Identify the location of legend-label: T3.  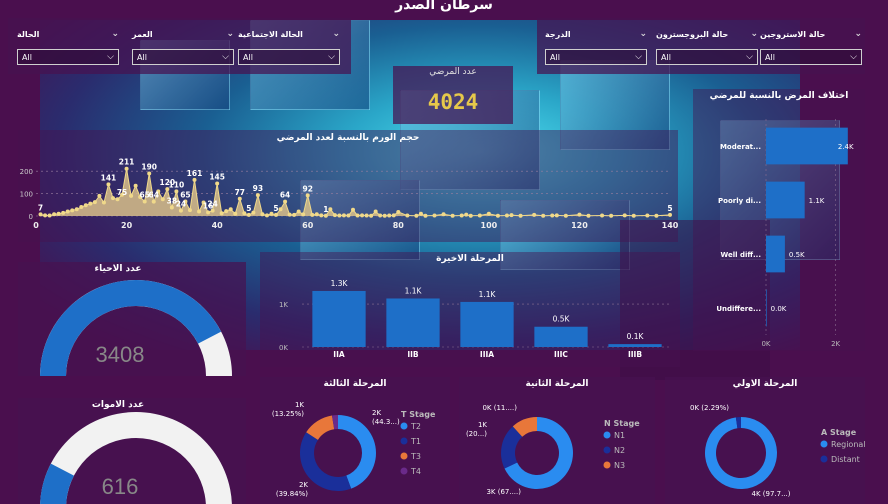
(415, 456).